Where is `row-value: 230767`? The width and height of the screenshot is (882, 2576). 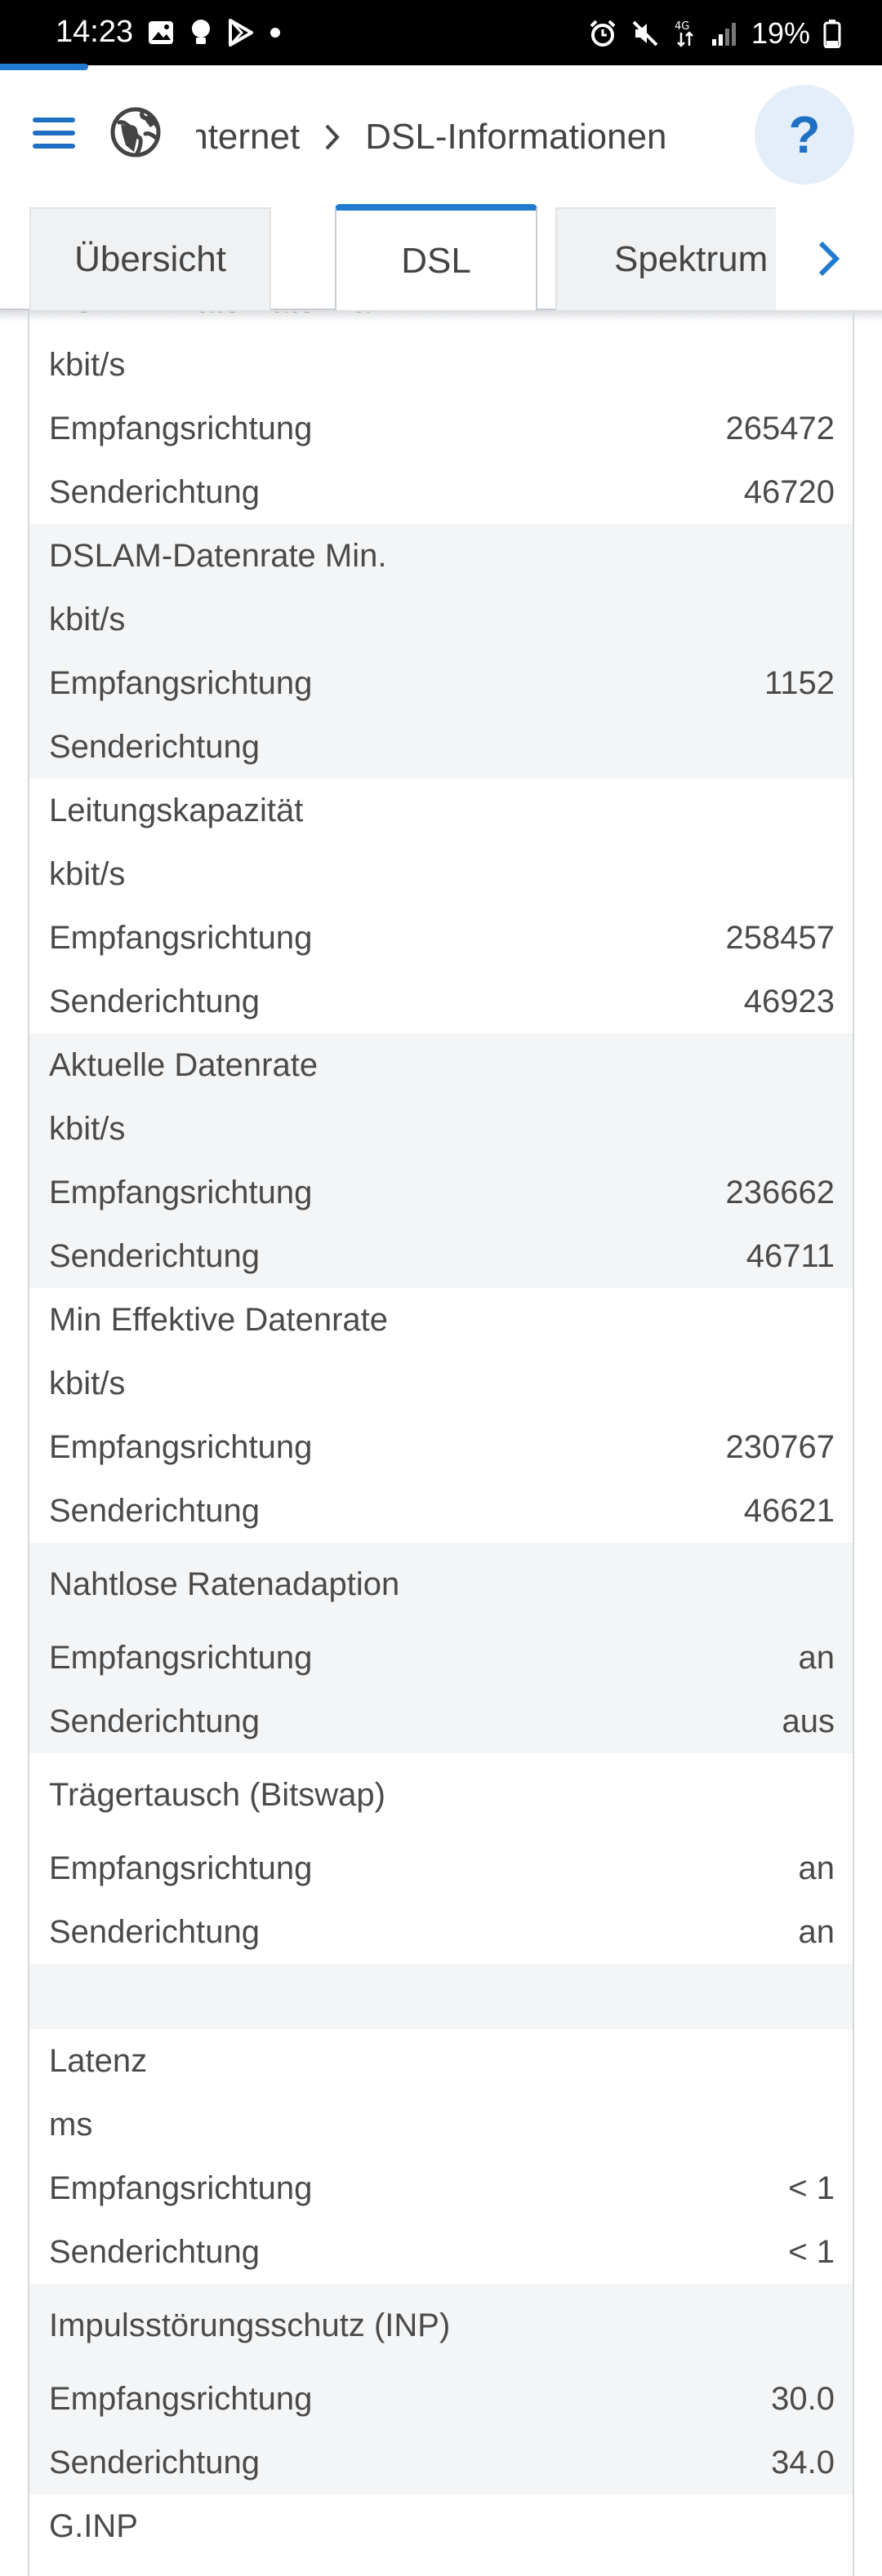 row-value: 230767 is located at coordinates (780, 1446).